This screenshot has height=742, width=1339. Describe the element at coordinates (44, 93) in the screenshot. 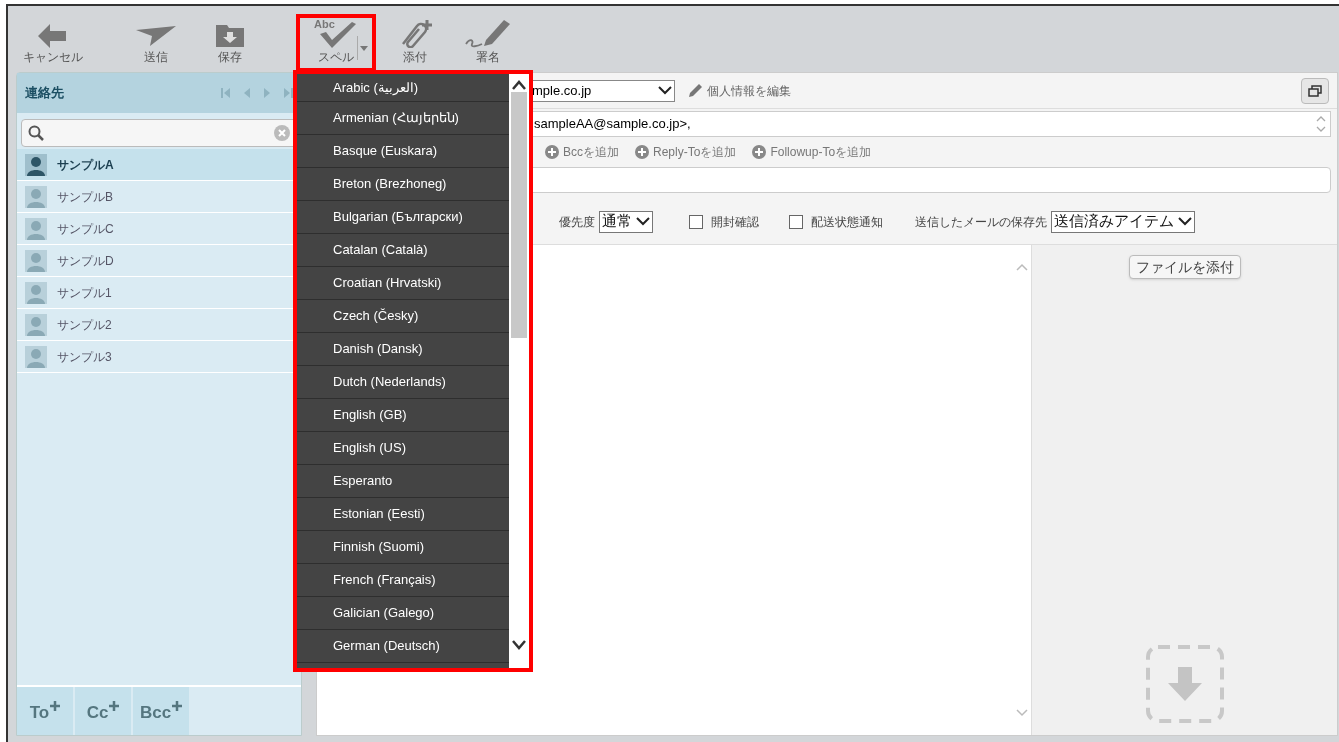

I see `panel-title: 連絡先` at that location.